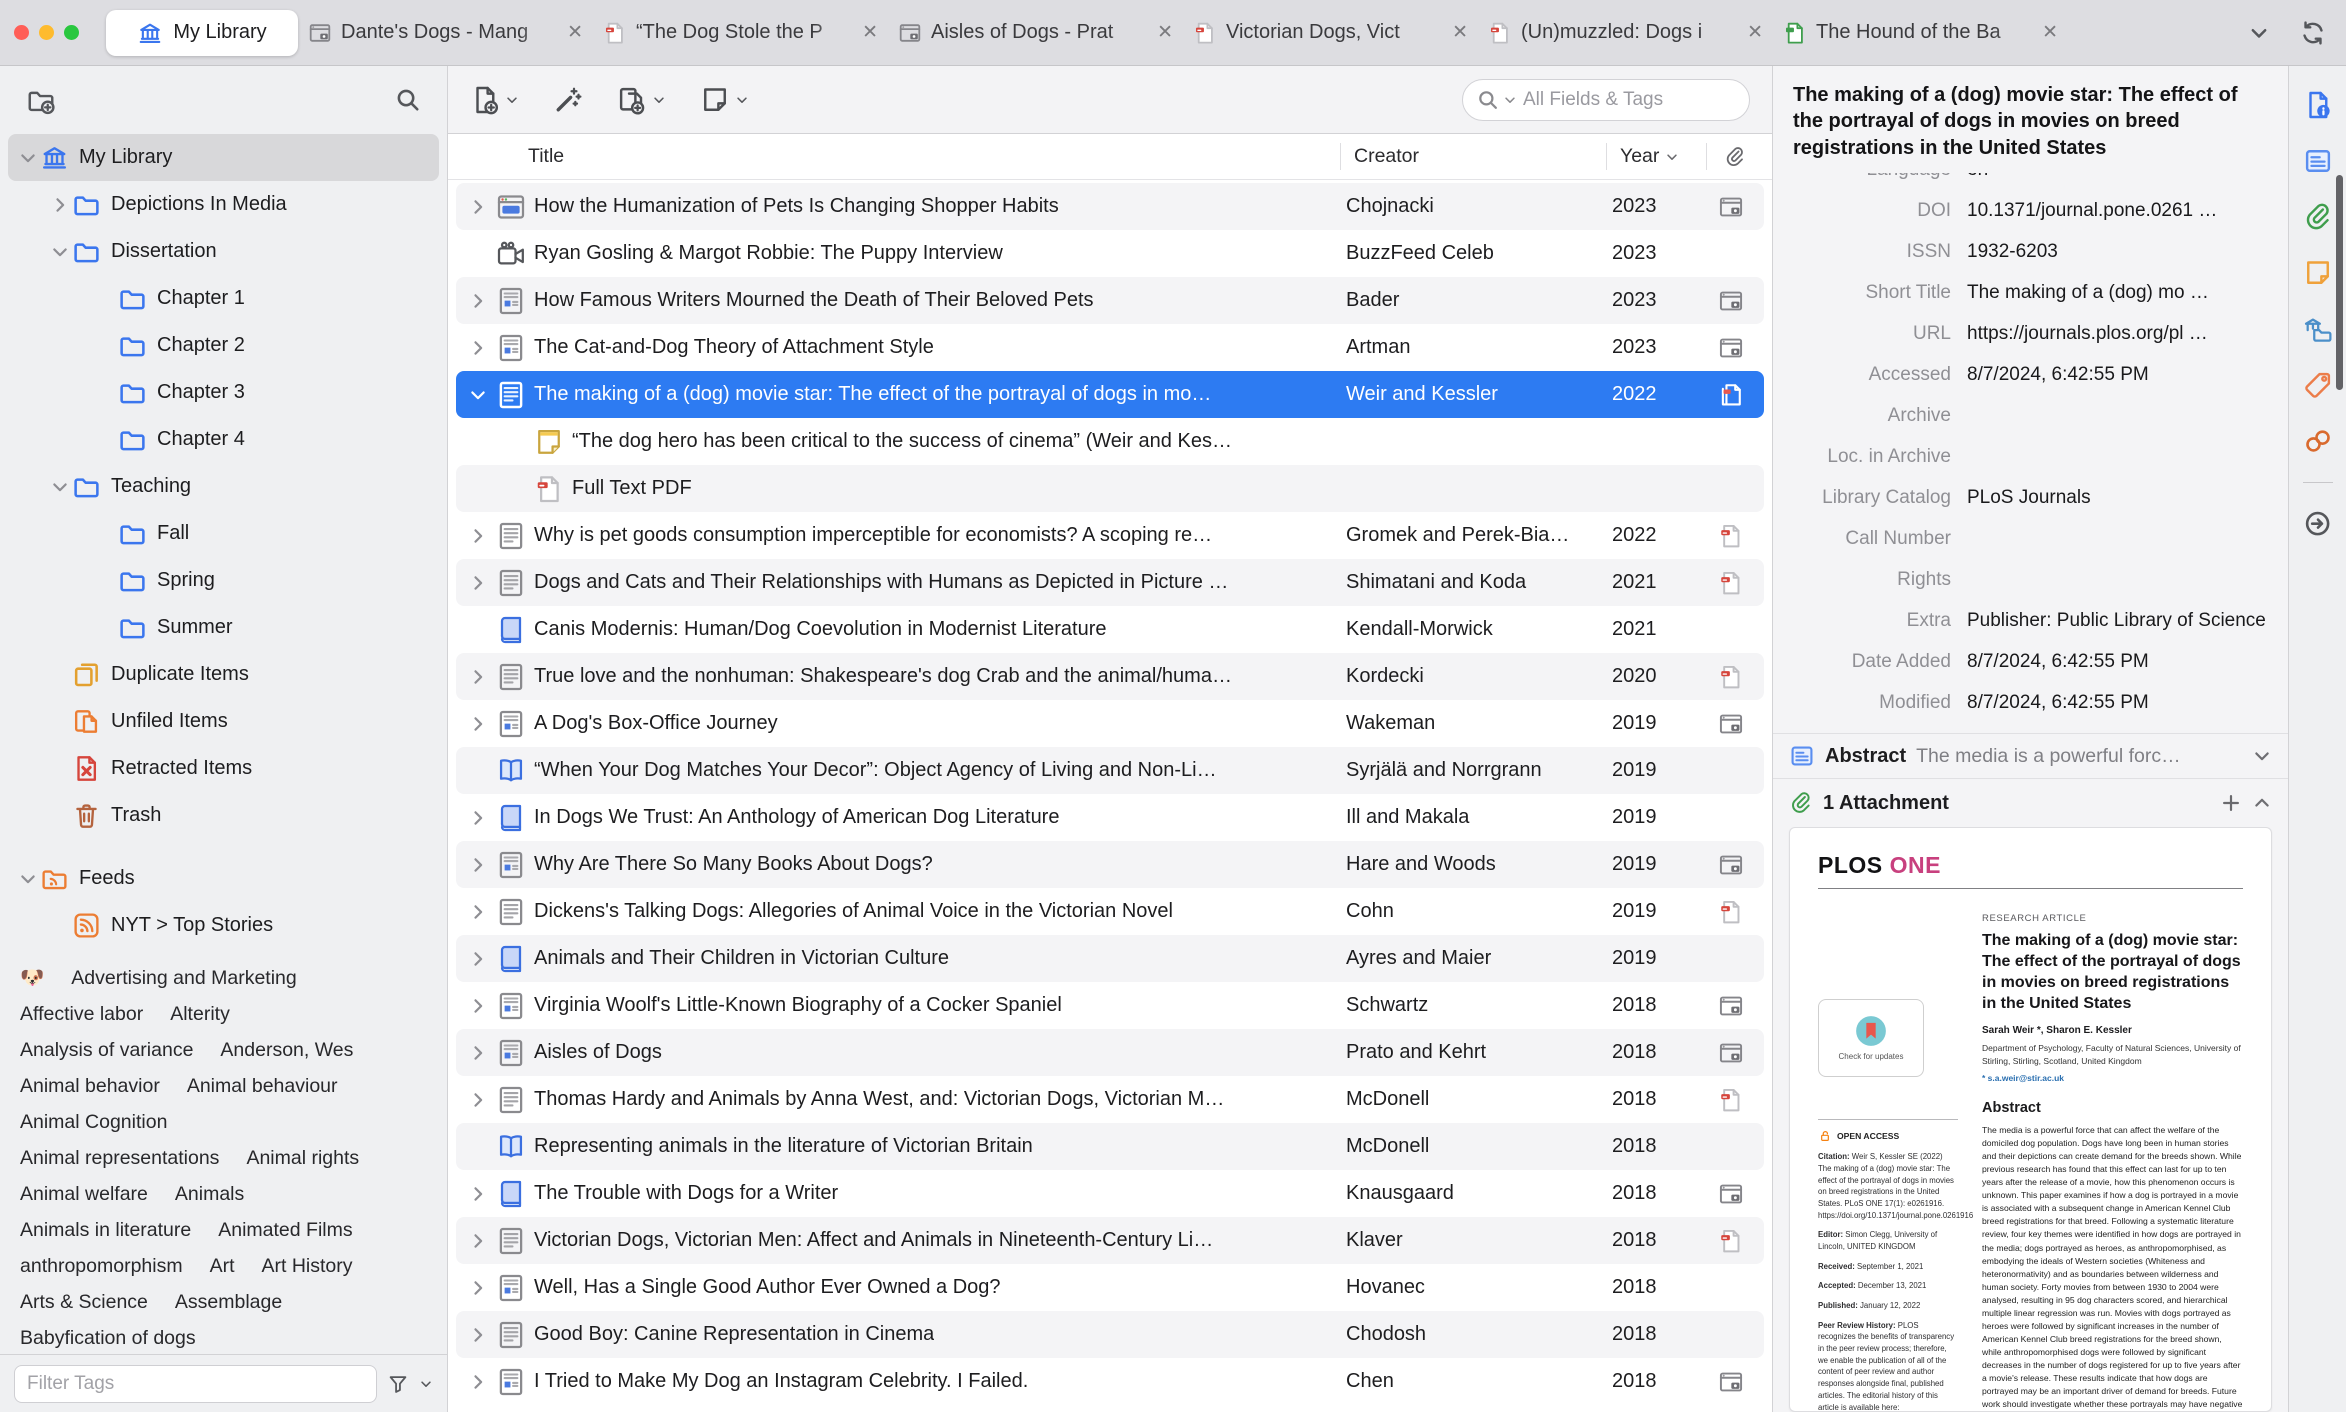  What do you see at coordinates (2030, 415) in the screenshot?
I see `field-archive: Archive` at bounding box center [2030, 415].